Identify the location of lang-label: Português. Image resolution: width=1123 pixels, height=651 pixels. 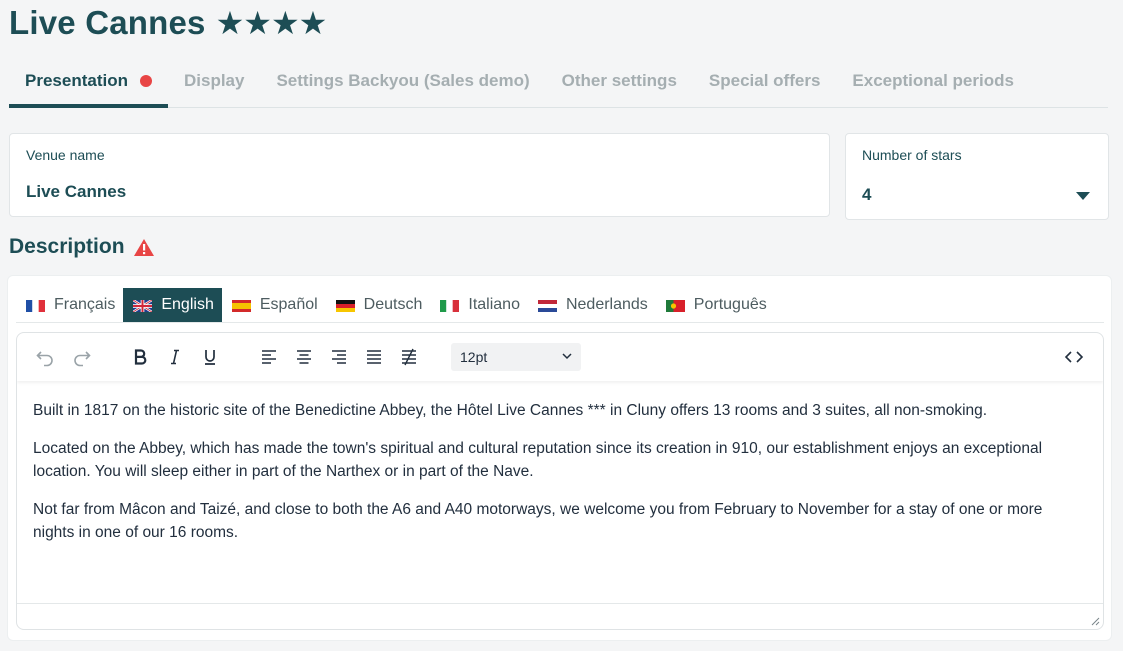
(730, 304).